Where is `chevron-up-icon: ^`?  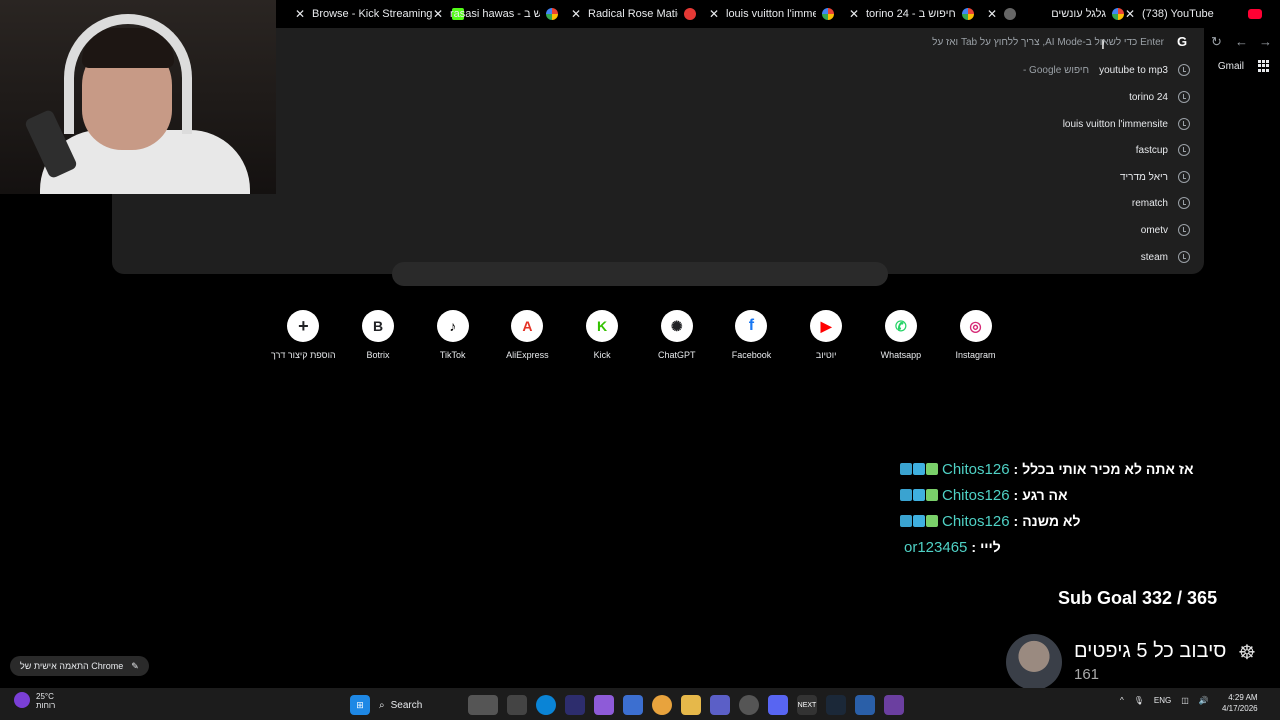
chevron-up-icon: ^ is located at coordinates (1122, 700).